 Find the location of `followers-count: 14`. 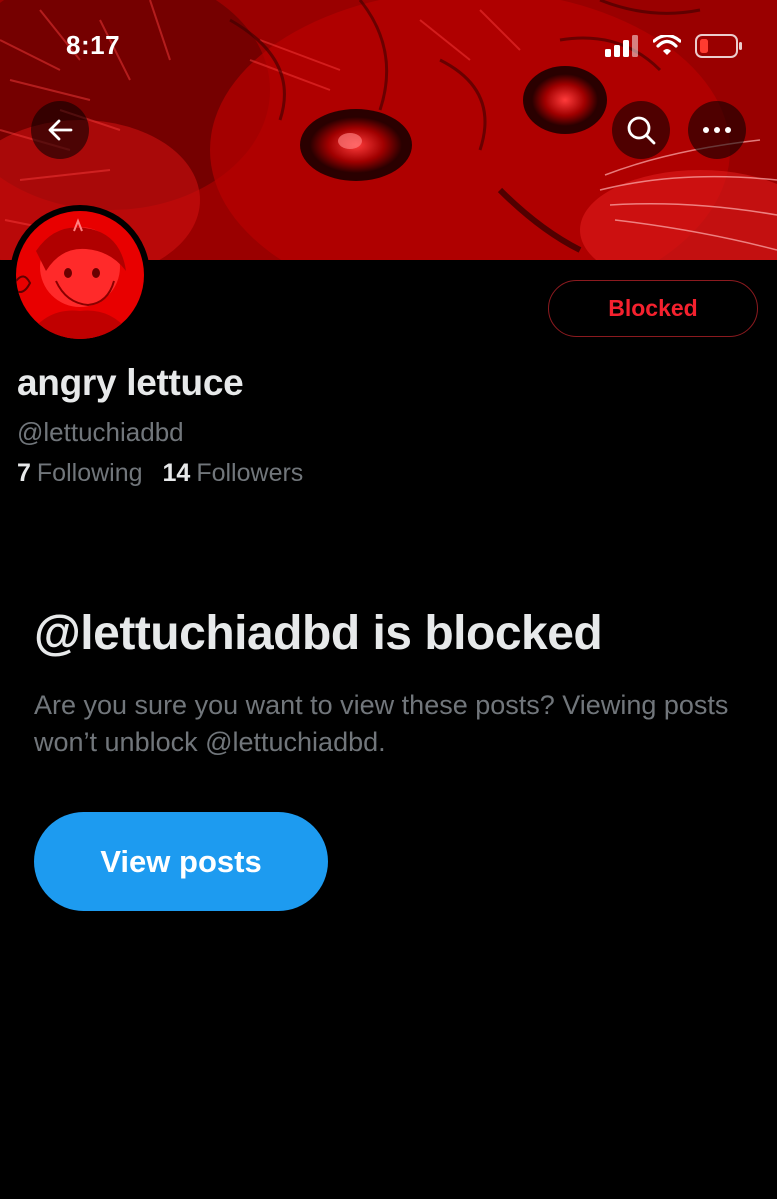

followers-count: 14 is located at coordinates (176, 473).